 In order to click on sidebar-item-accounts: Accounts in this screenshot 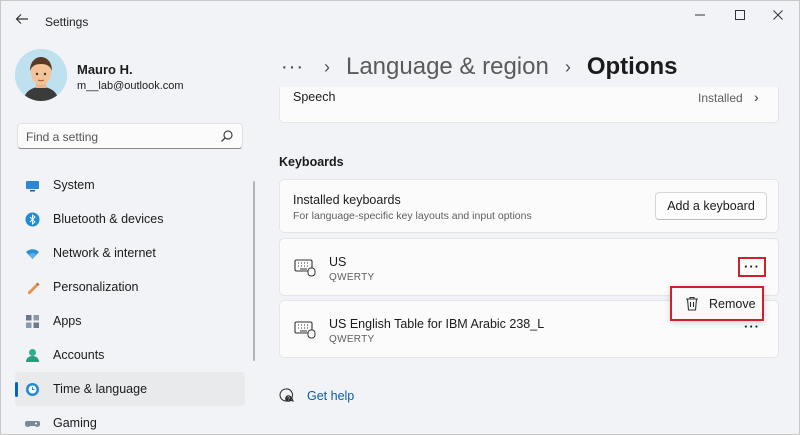, I will do `click(130, 355)`.